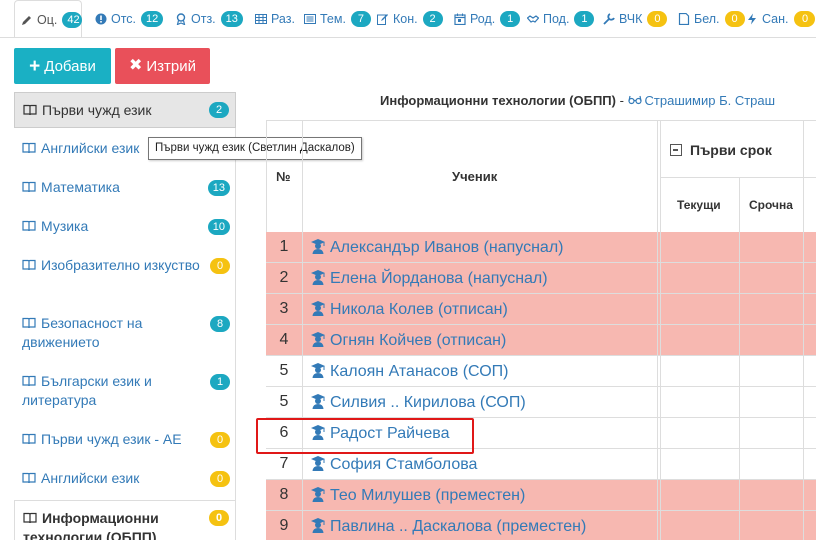 The image size is (816, 540). What do you see at coordinates (419, 309) in the screenshot?
I see `student-name: Никола Колев (отписан)` at bounding box center [419, 309].